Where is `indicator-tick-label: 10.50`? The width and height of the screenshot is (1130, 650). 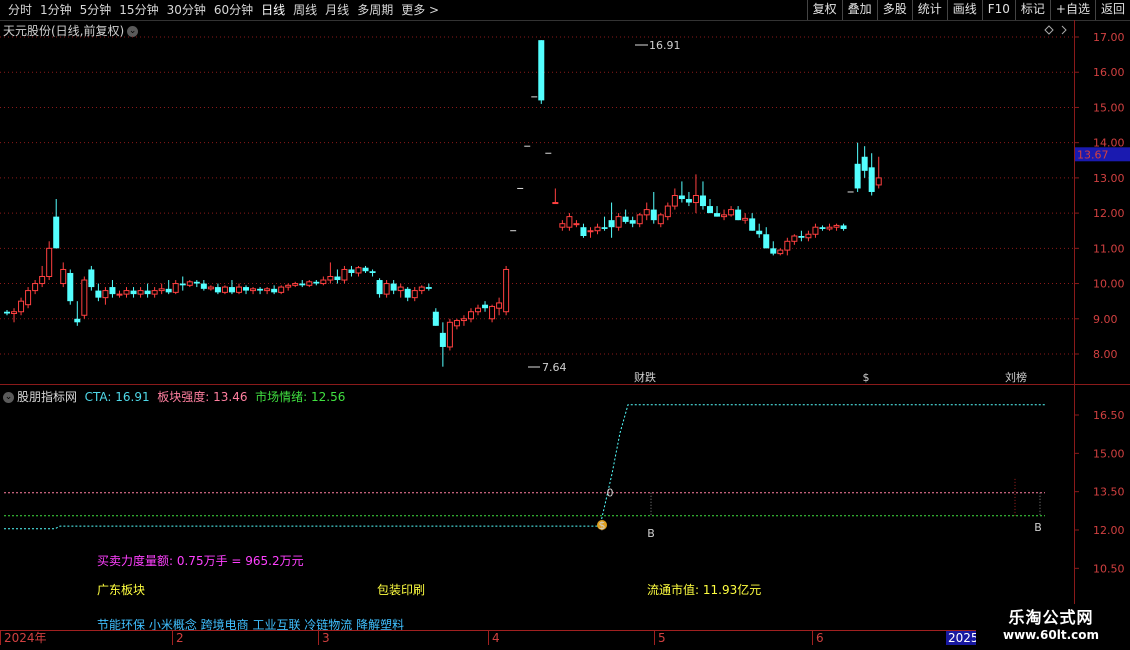 indicator-tick-label: 10.50 is located at coordinates (1109, 568).